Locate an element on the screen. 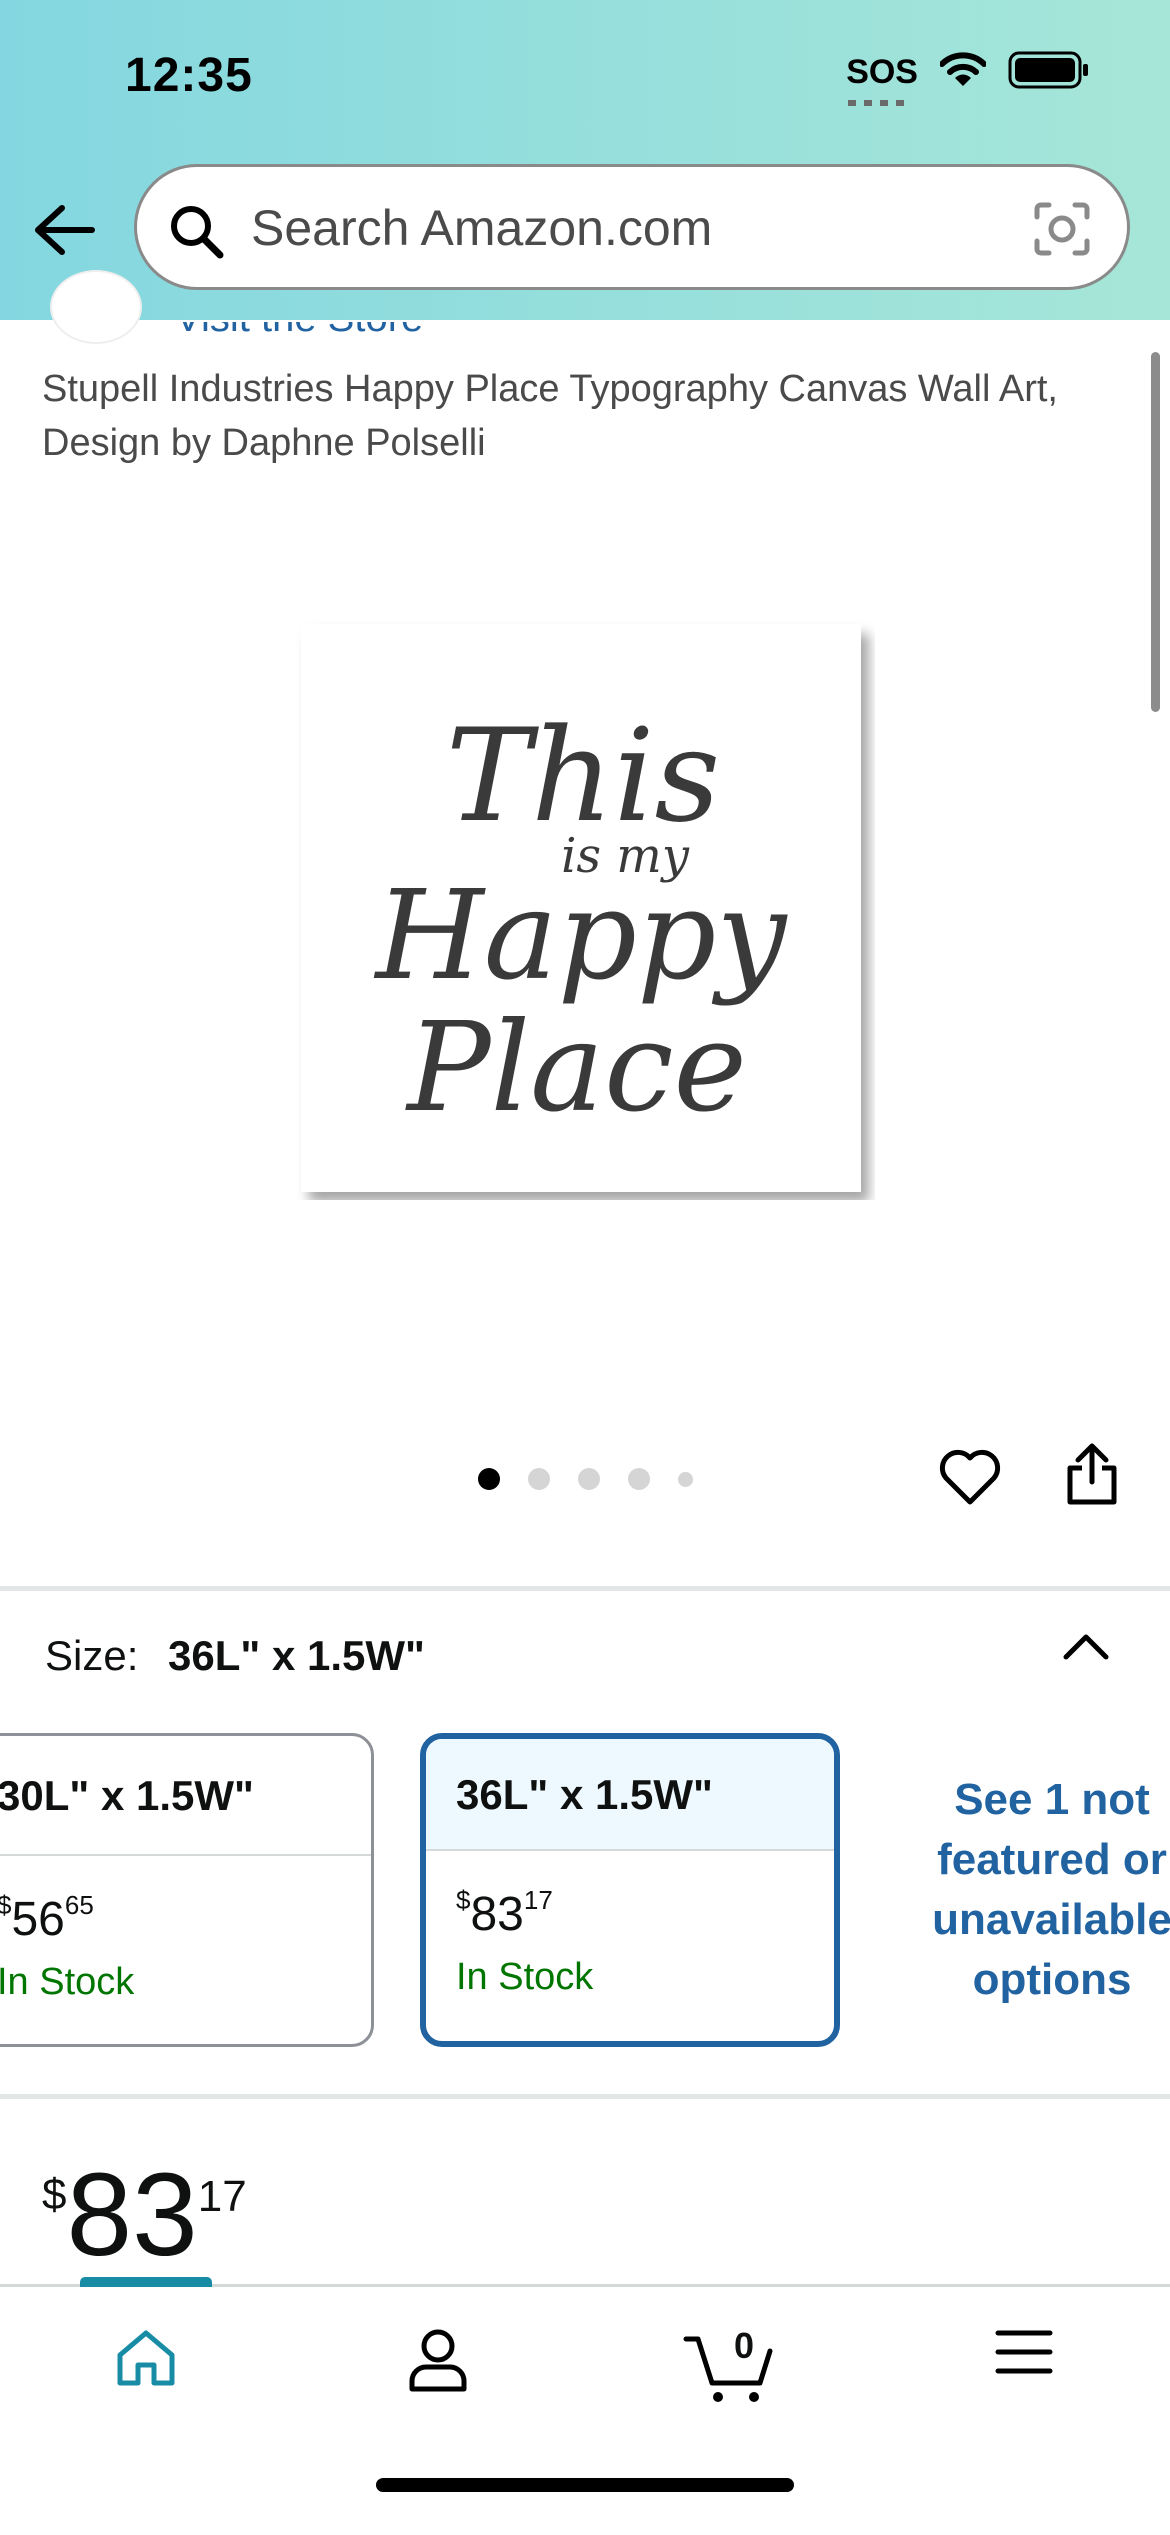 The height and width of the screenshot is (2535, 1170). product-price: $ 83 17 is located at coordinates (144, 2215).